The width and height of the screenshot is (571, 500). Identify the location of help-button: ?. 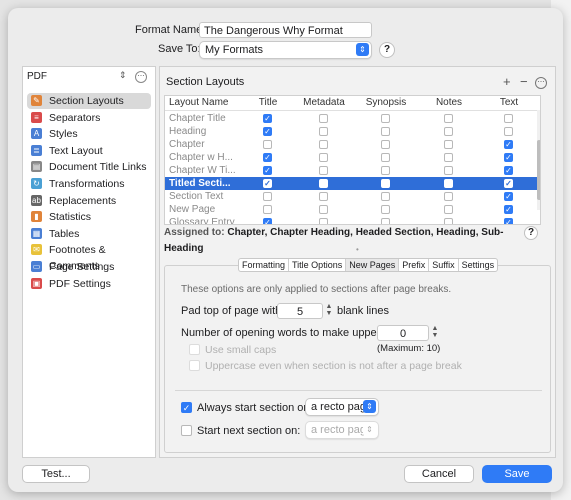
(387, 50).